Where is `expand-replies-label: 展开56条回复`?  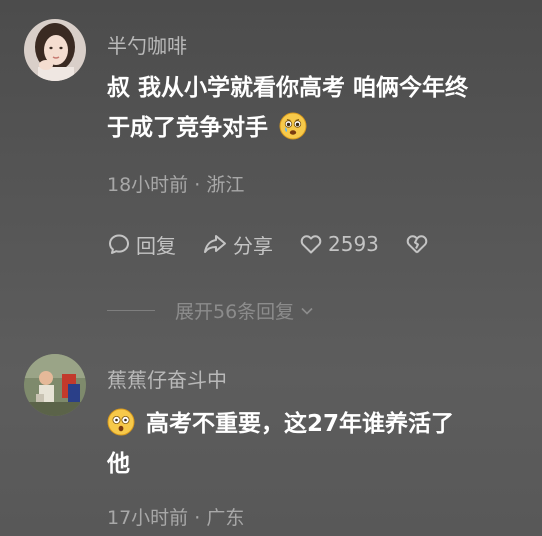
expand-replies-label: 展开56条回复 is located at coordinates (235, 312).